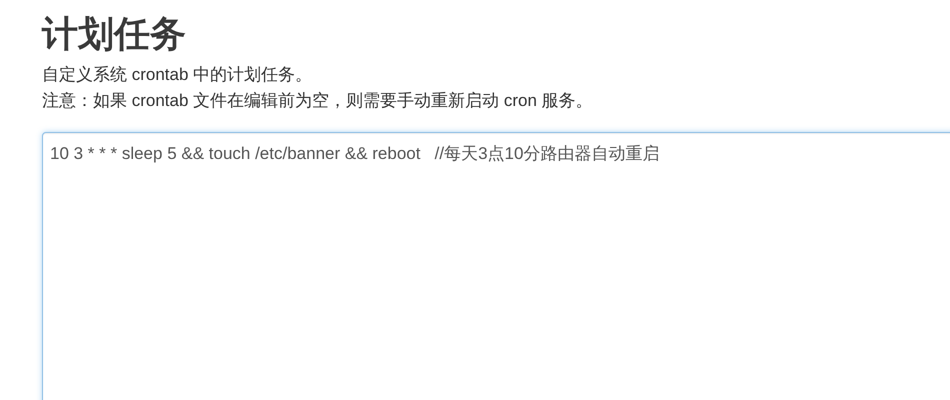  Describe the element at coordinates (114, 34) in the screenshot. I see `page-title: 计划任务` at that location.